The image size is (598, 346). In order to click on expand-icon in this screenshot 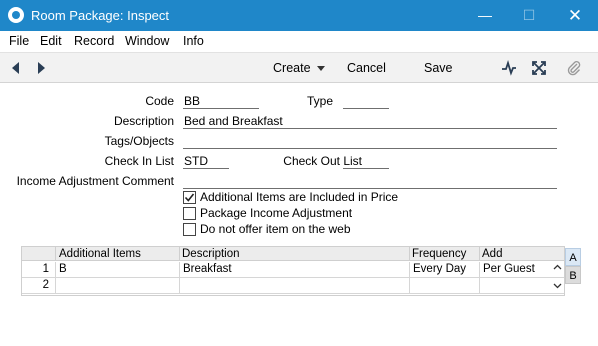, I will do `click(539, 68)`.